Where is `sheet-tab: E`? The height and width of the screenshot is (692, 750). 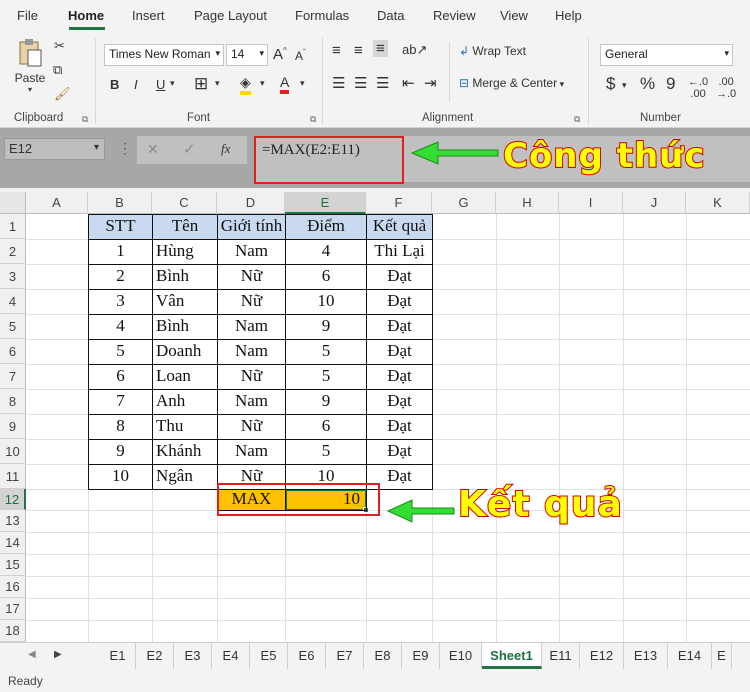
sheet-tab: E is located at coordinates (722, 656).